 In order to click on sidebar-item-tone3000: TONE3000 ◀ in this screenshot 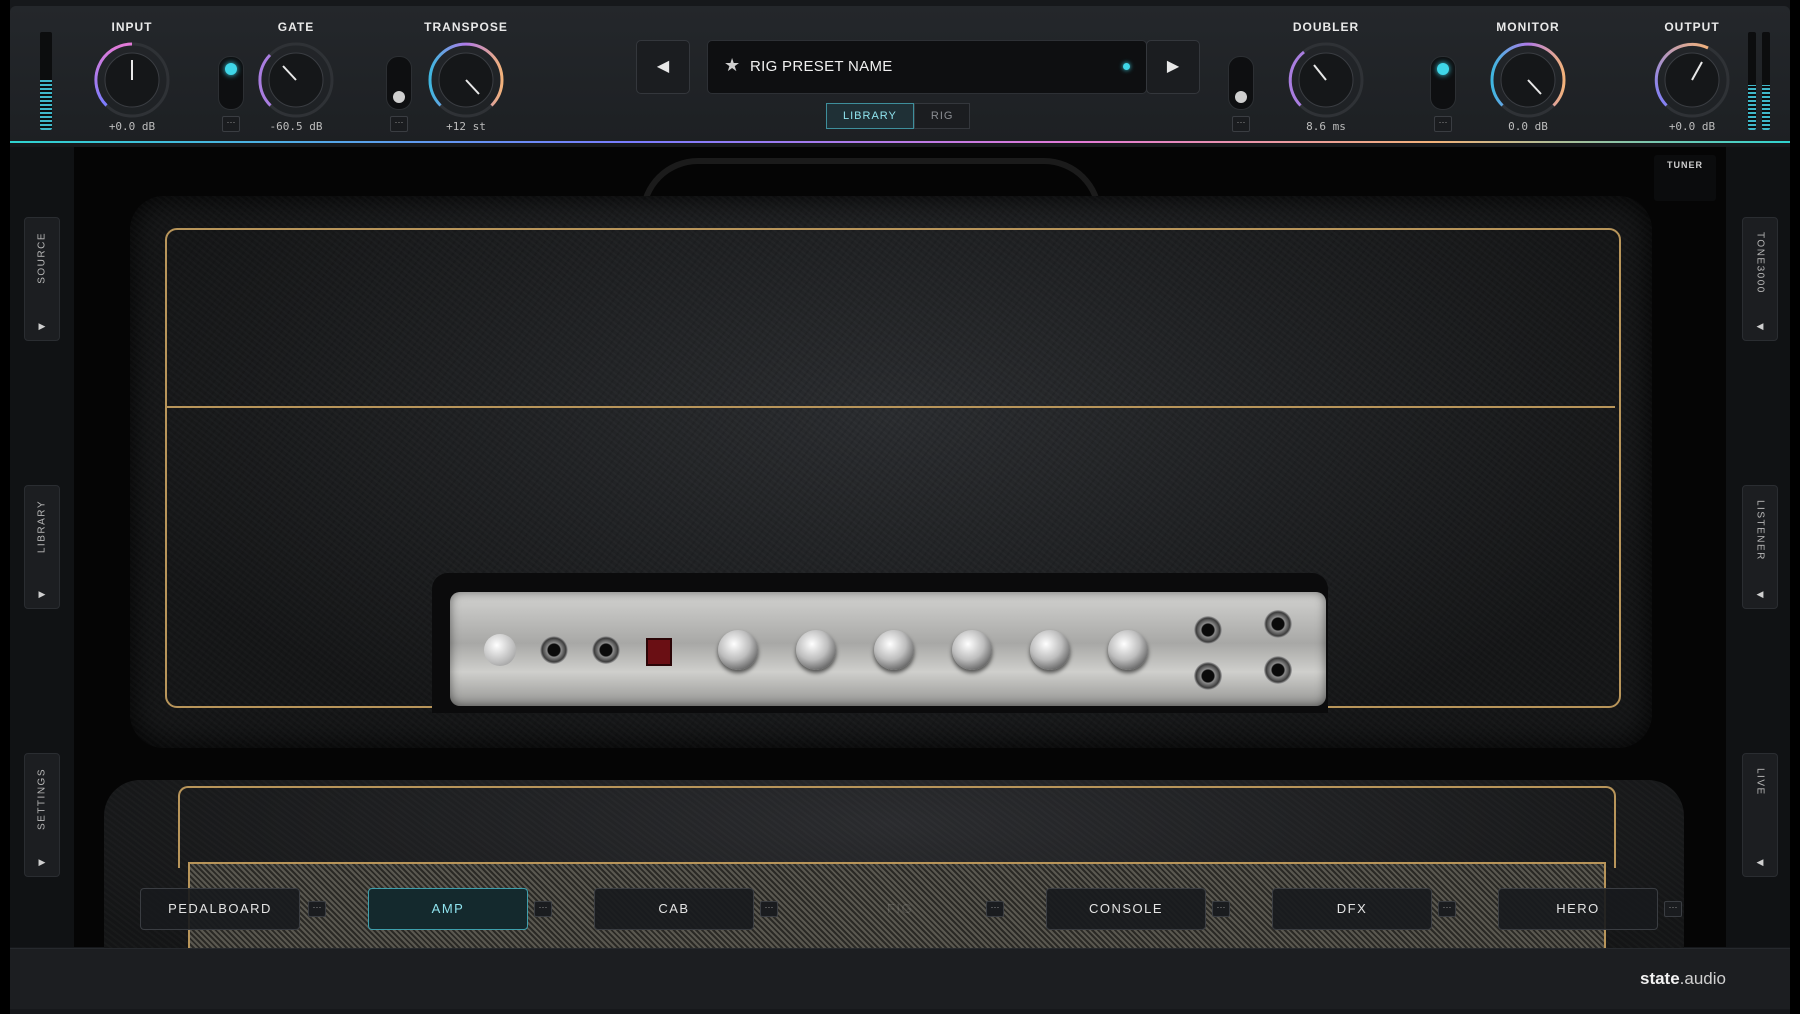, I will do `click(1760, 279)`.